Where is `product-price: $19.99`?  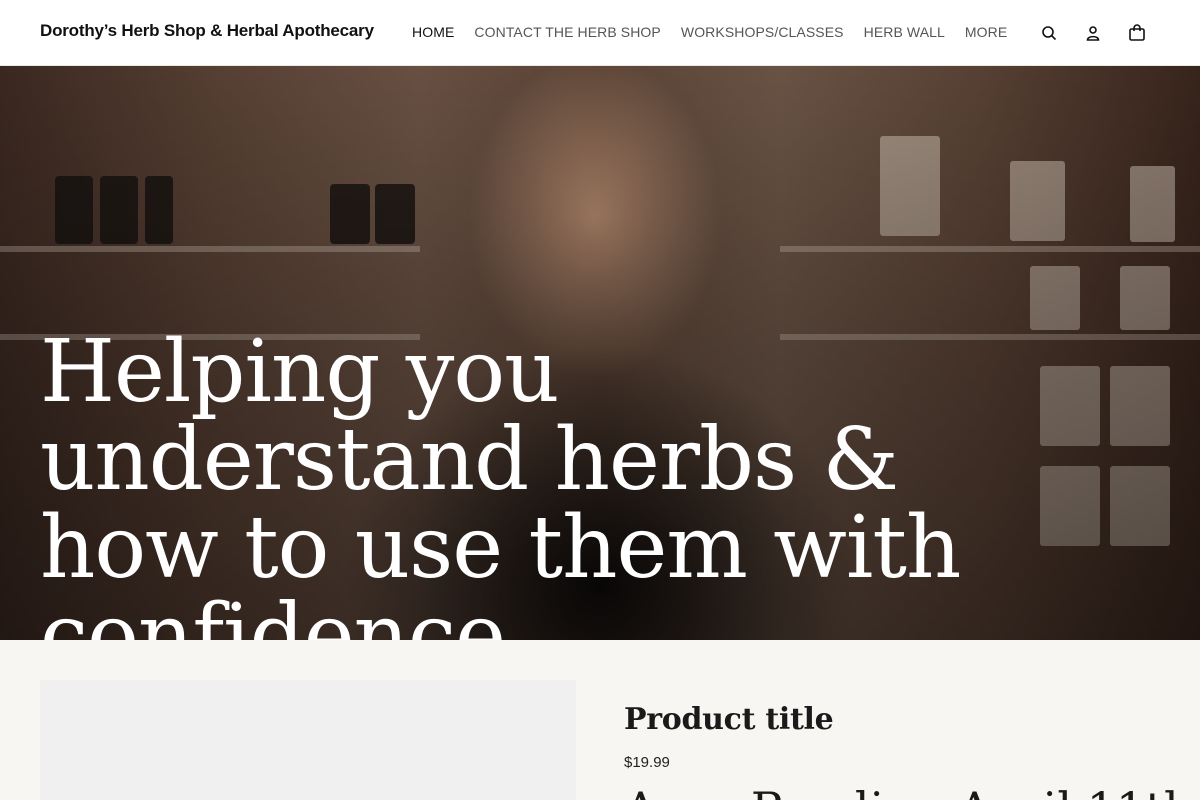 product-price: $19.99 is located at coordinates (647, 762).